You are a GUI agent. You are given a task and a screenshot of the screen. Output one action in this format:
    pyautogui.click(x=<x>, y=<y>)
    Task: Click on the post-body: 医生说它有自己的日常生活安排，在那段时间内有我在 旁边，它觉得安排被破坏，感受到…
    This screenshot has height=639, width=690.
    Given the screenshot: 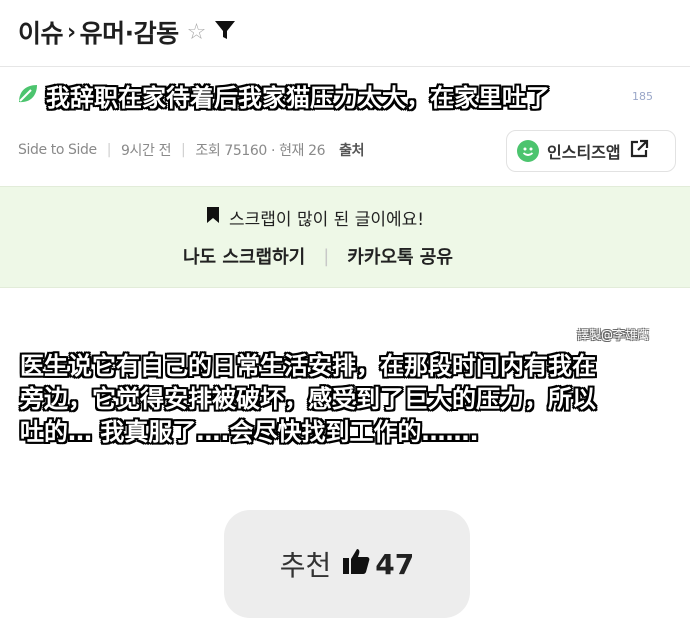 What is the action you would take?
    pyautogui.click(x=308, y=399)
    